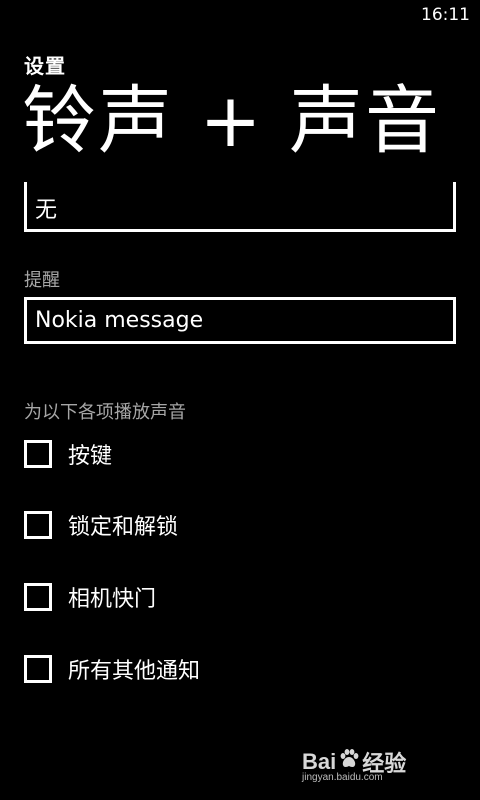 This screenshot has width=480, height=800. Describe the element at coordinates (119, 320) in the screenshot. I see `reminder-value: Nokia message` at that location.